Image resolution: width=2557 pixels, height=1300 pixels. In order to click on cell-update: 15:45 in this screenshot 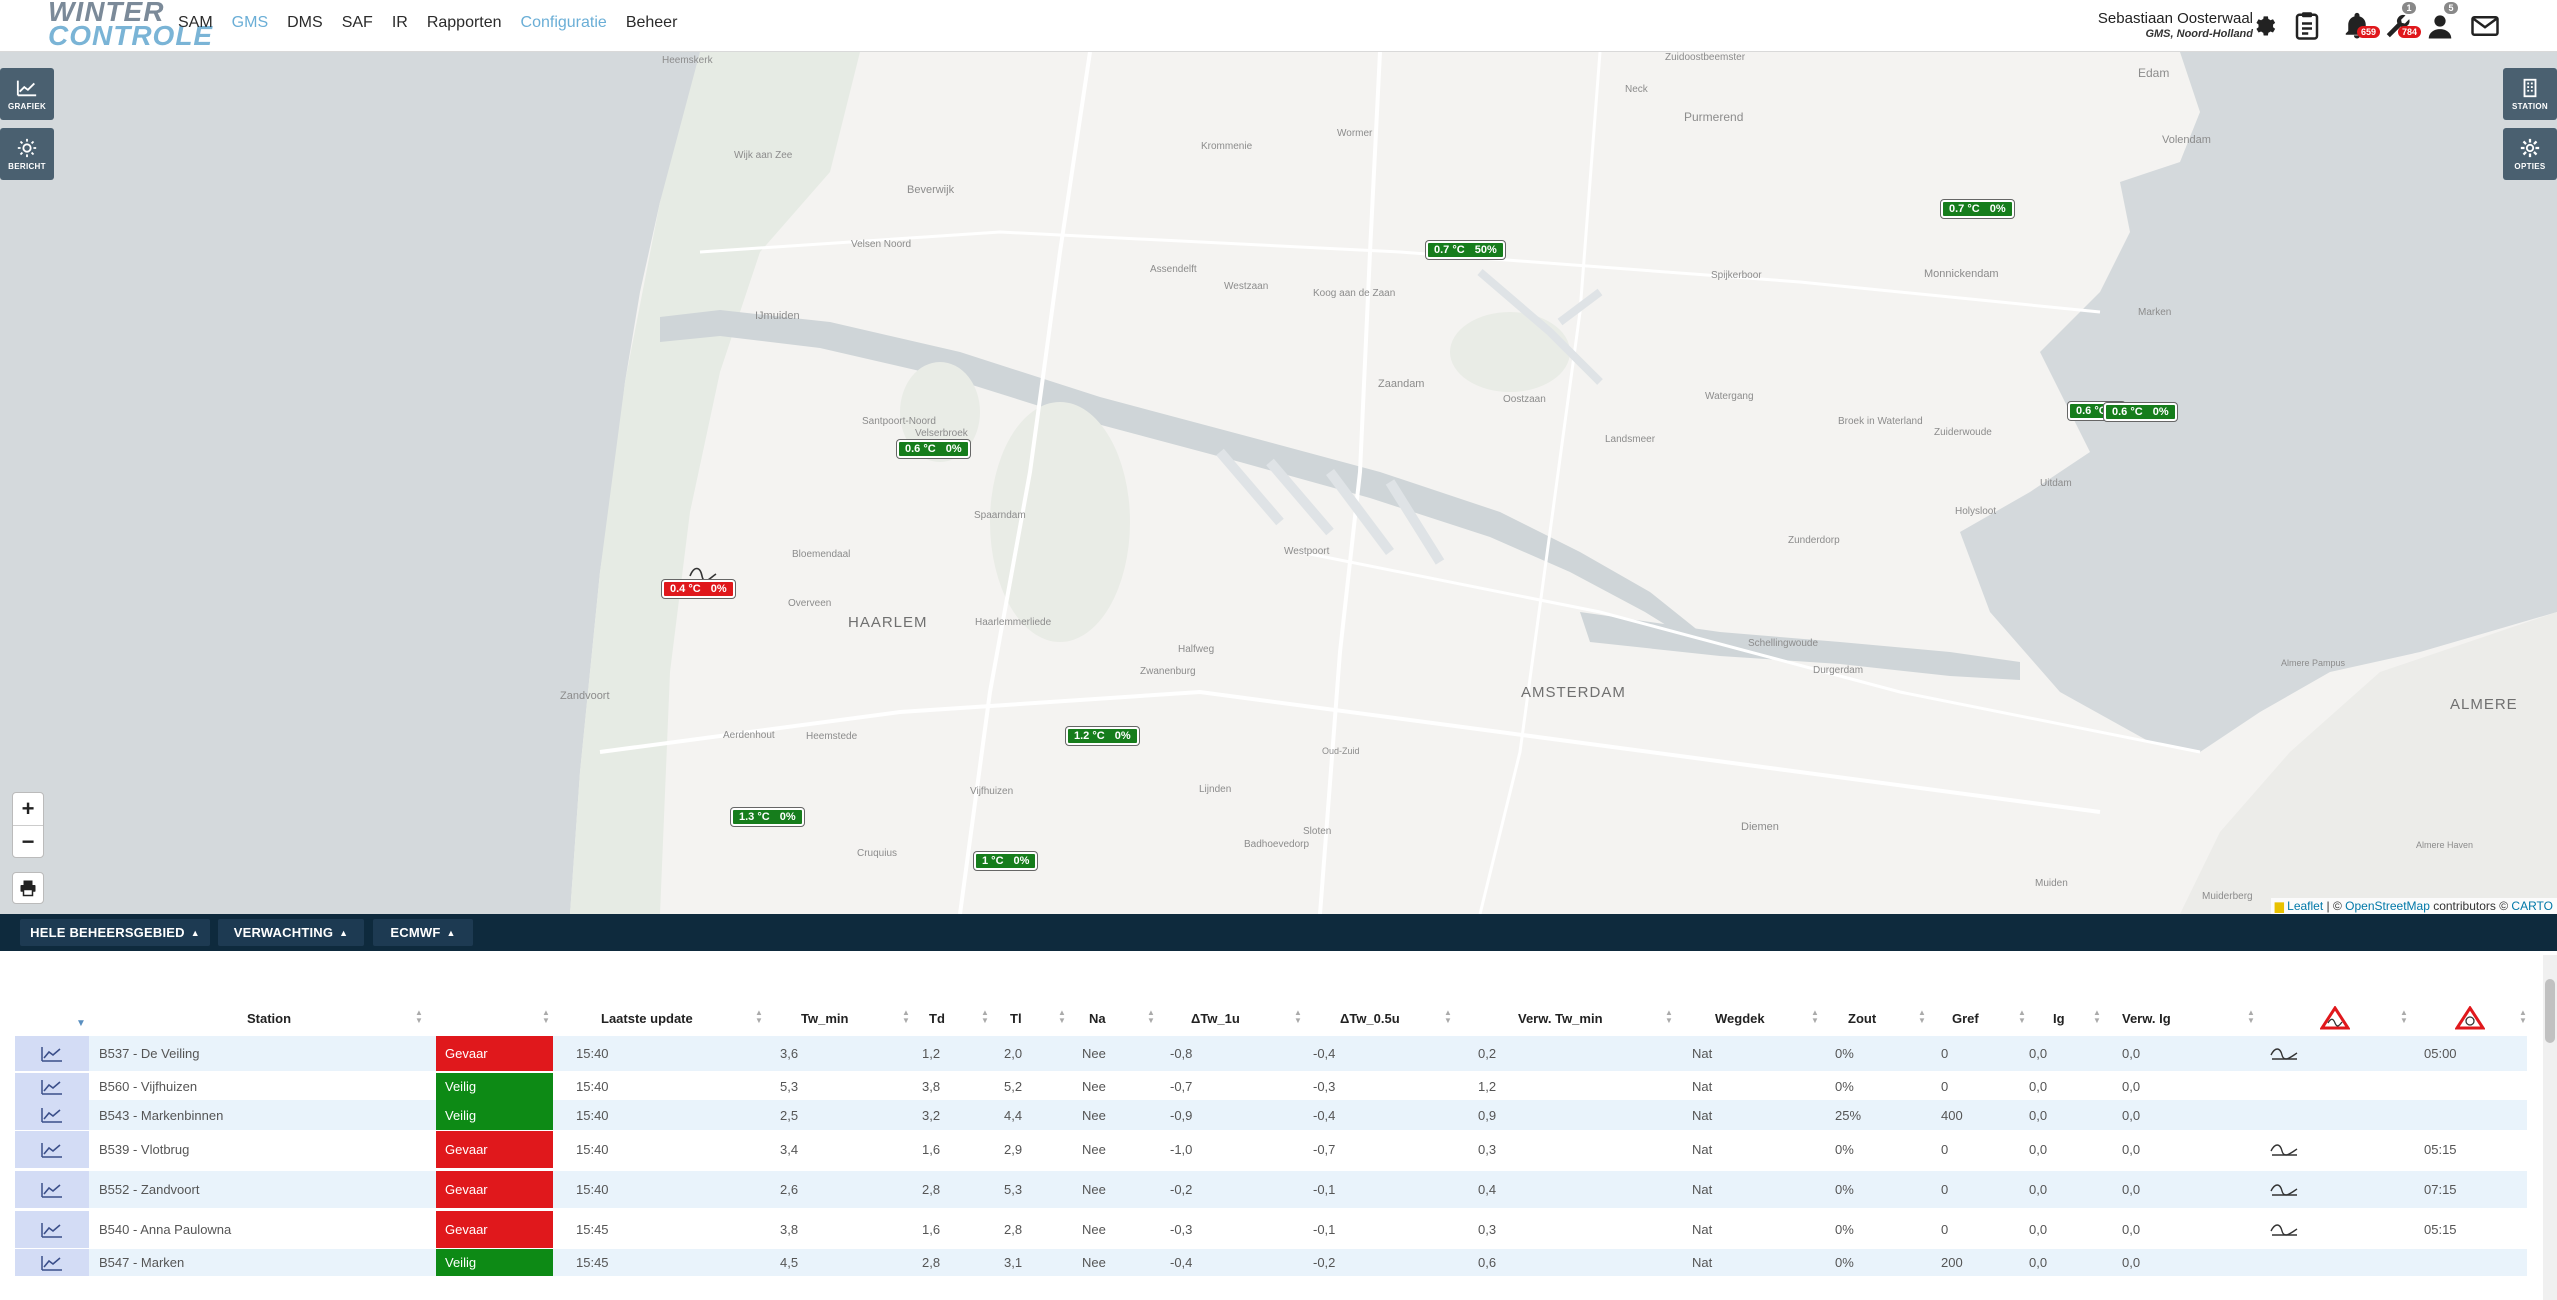, I will do `click(592, 1229)`.